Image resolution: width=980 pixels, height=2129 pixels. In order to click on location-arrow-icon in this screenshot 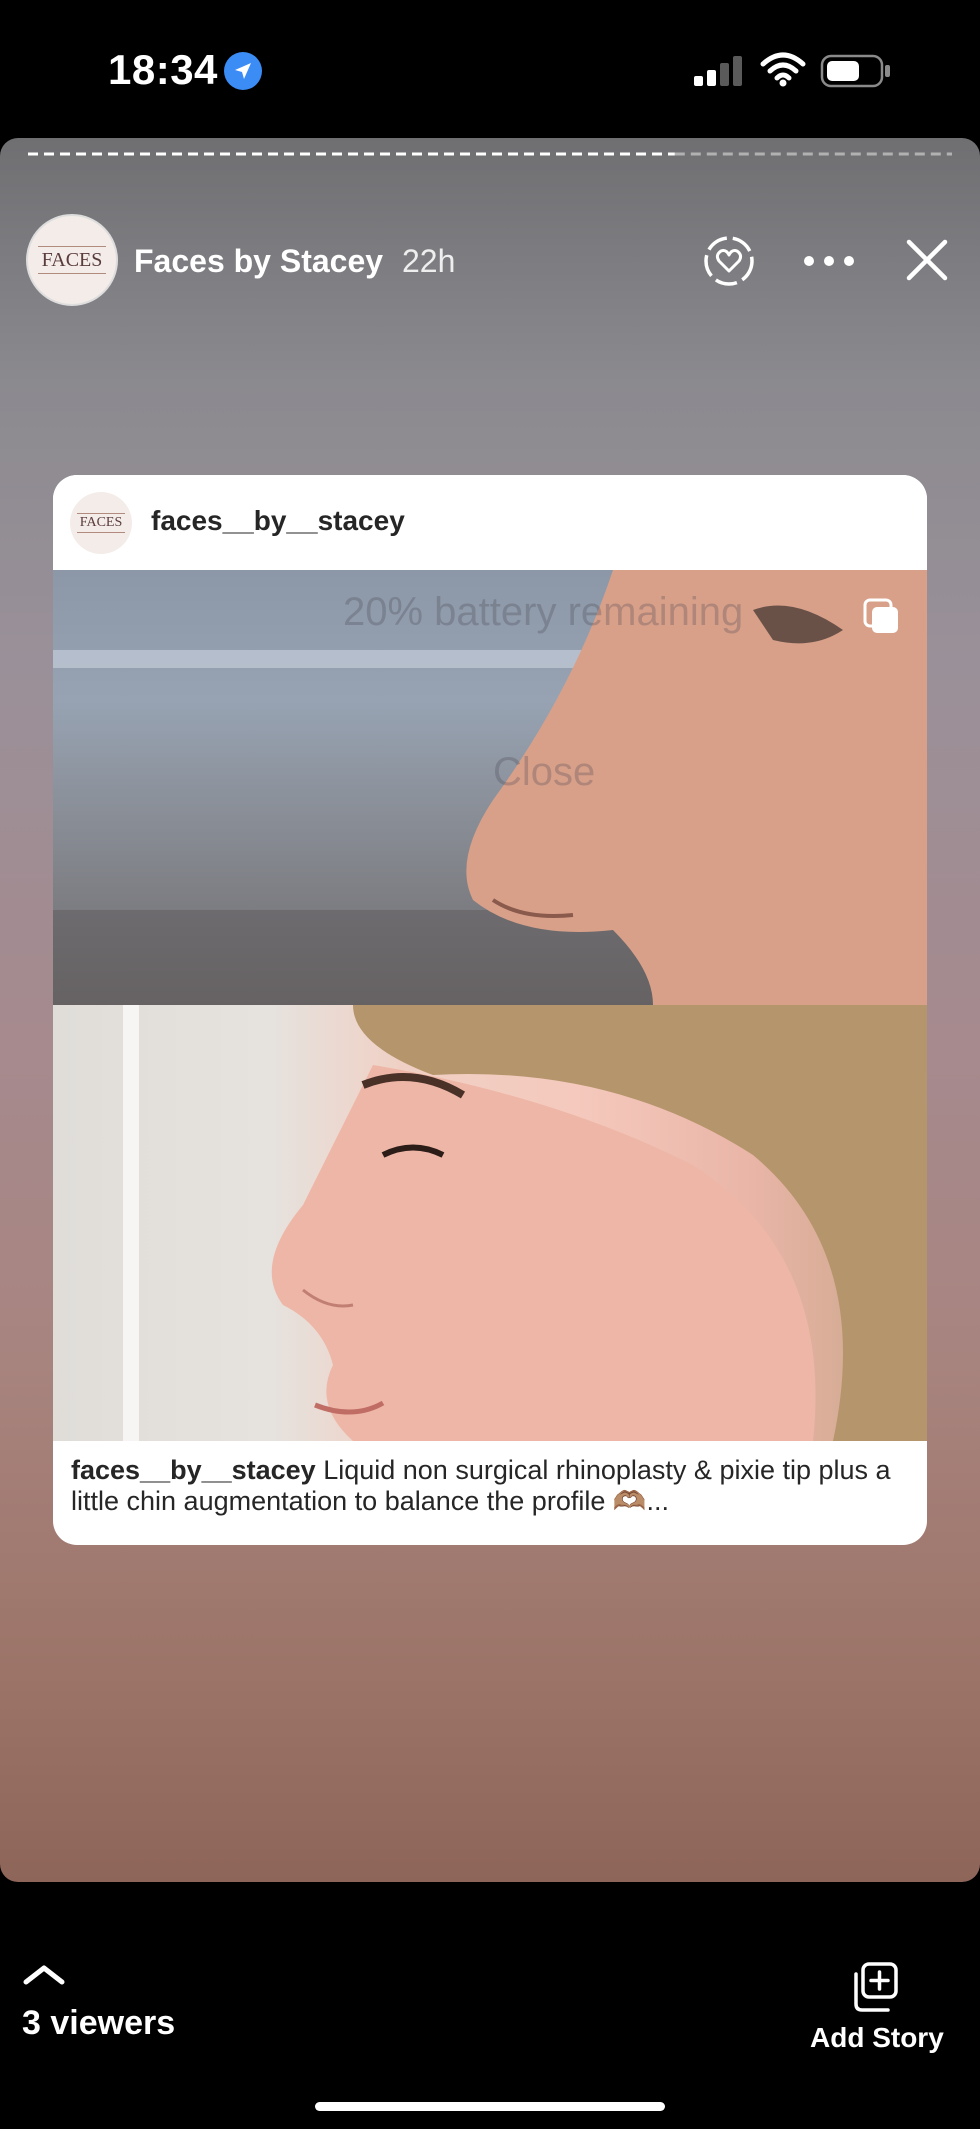, I will do `click(243, 71)`.